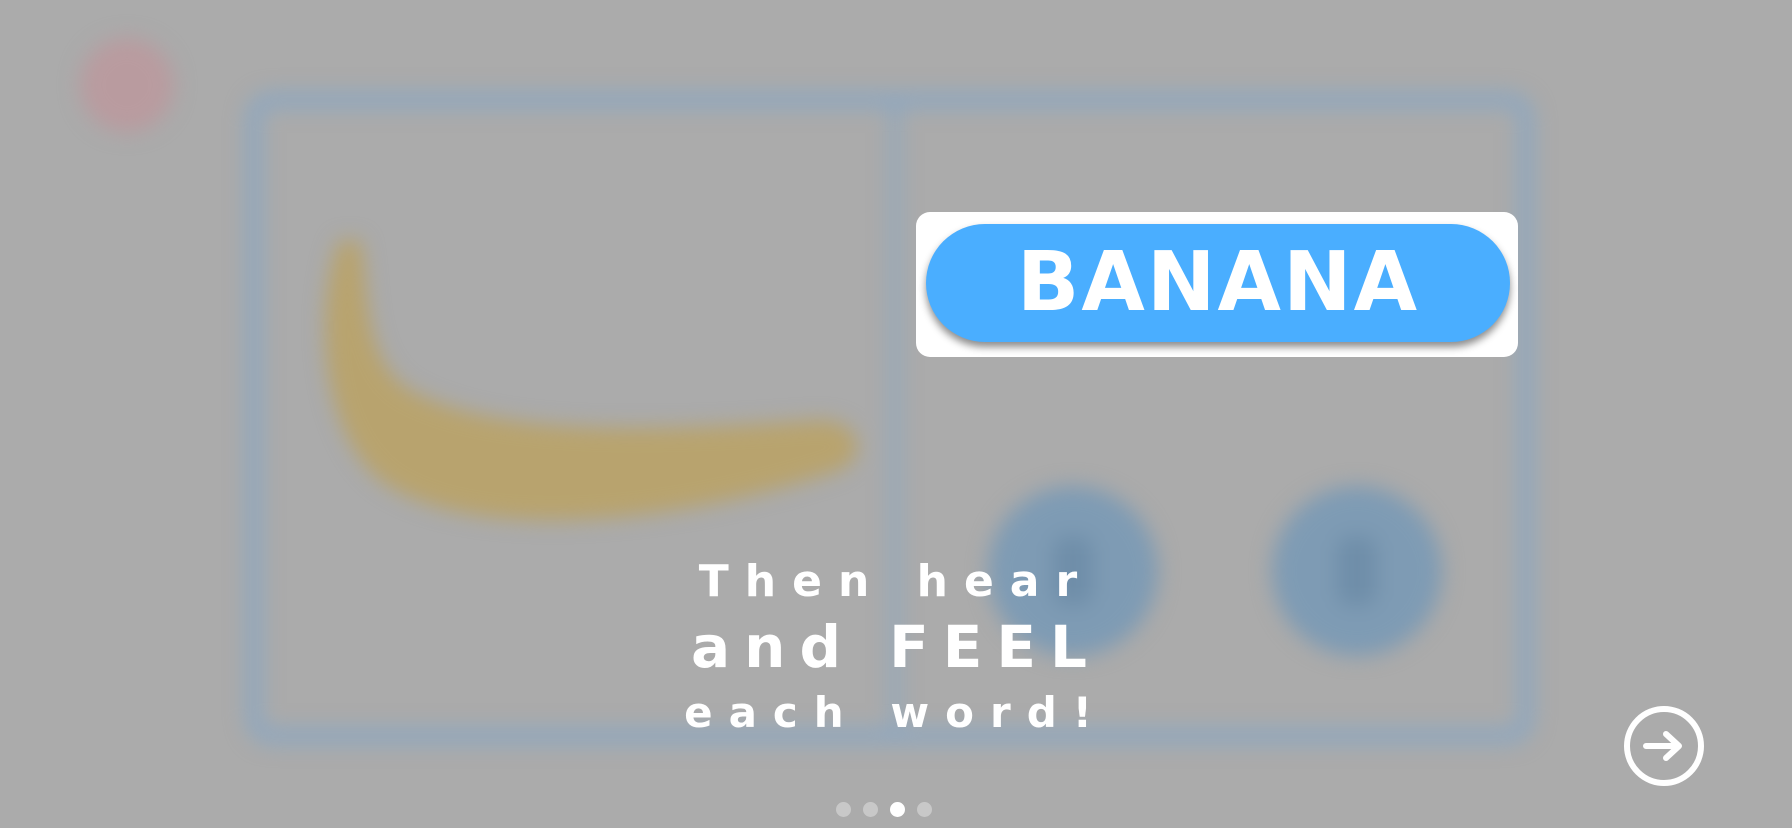  What do you see at coordinates (127, 85) in the screenshot?
I see `close-icon` at bounding box center [127, 85].